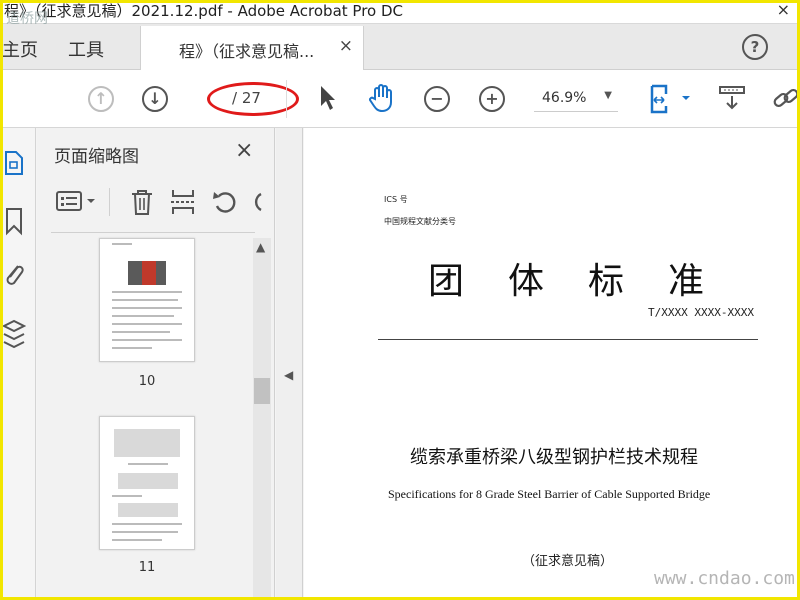 The height and width of the screenshot is (600, 800). I want to click on bookmark-icon, so click(14, 221).